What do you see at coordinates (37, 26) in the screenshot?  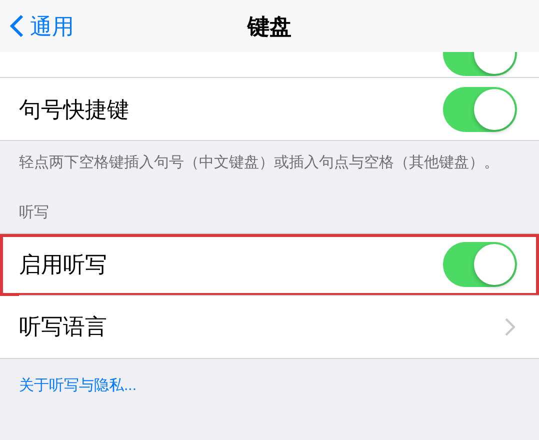 I see `back-button: 通用` at bounding box center [37, 26].